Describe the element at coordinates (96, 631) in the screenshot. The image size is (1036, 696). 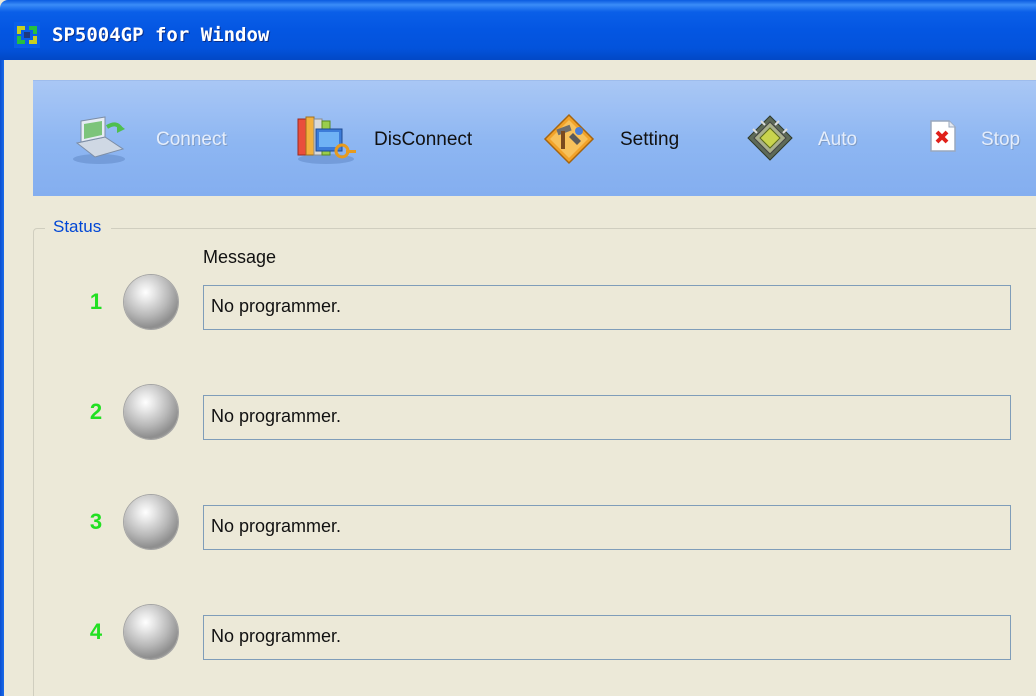
I see `row-number-4: 4` at that location.